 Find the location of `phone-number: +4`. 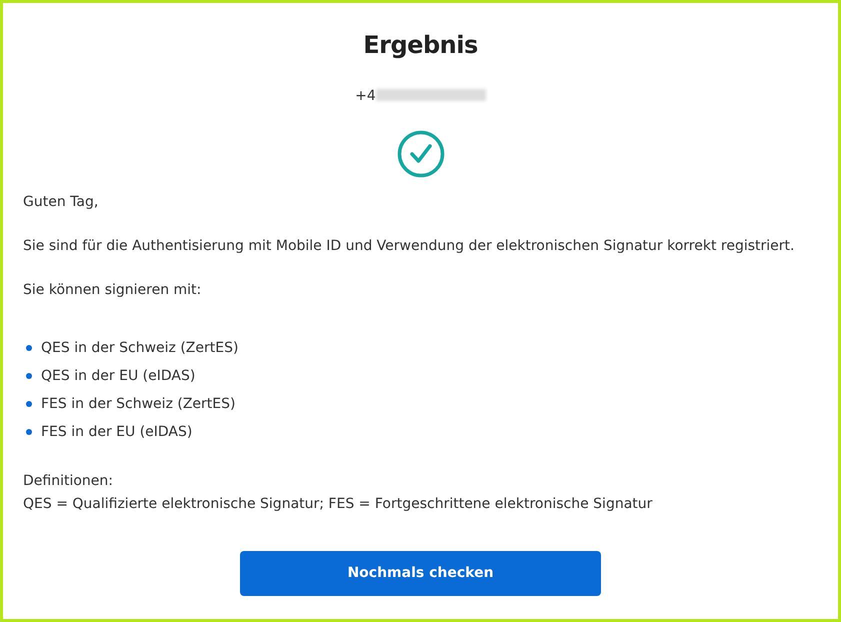

phone-number: +4 is located at coordinates (365, 96).